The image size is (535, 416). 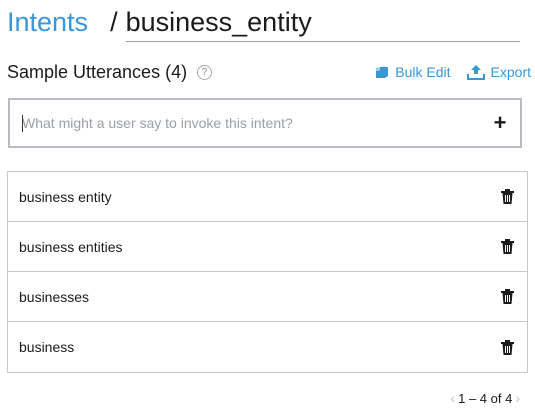 I want to click on export-label: Export, so click(x=510, y=72).